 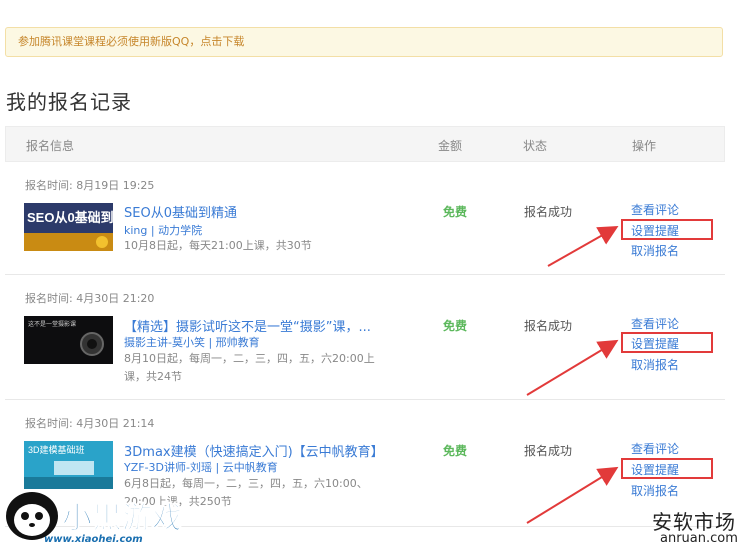 I want to click on annotation-arrows, so click(x=572, y=375).